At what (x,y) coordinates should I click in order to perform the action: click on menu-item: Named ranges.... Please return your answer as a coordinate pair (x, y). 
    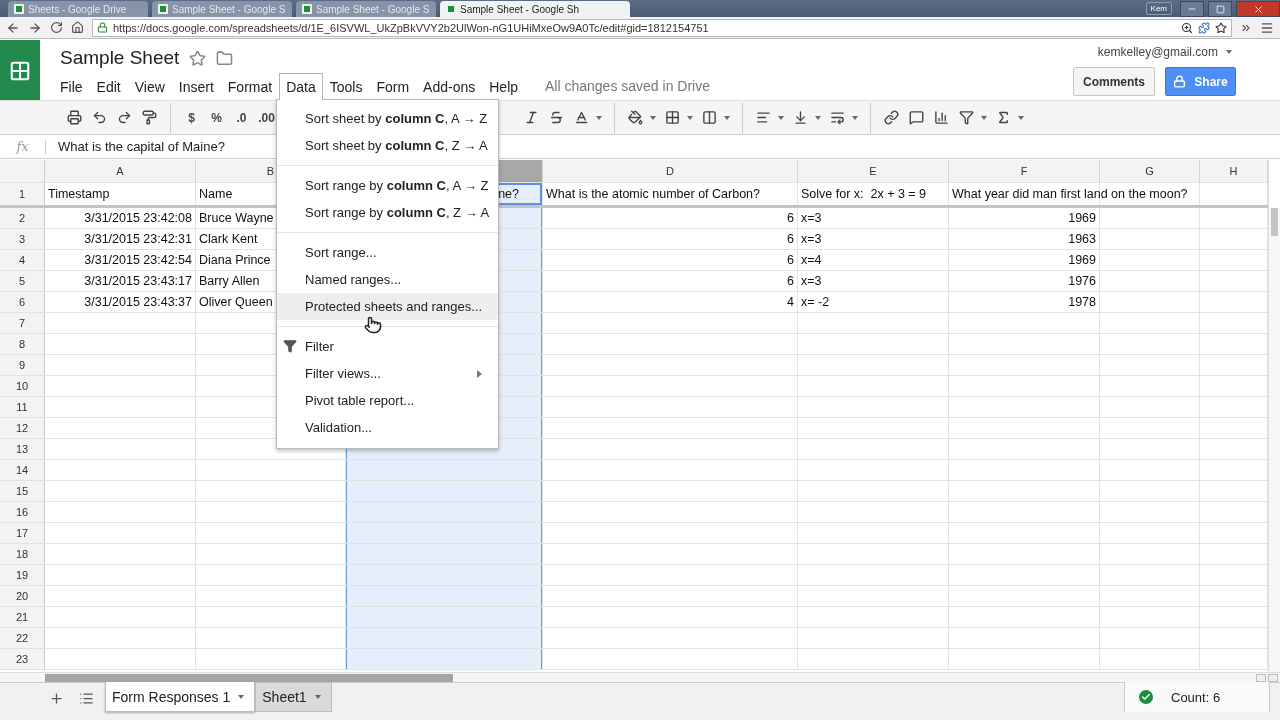
    Looking at the image, I should click on (387, 279).